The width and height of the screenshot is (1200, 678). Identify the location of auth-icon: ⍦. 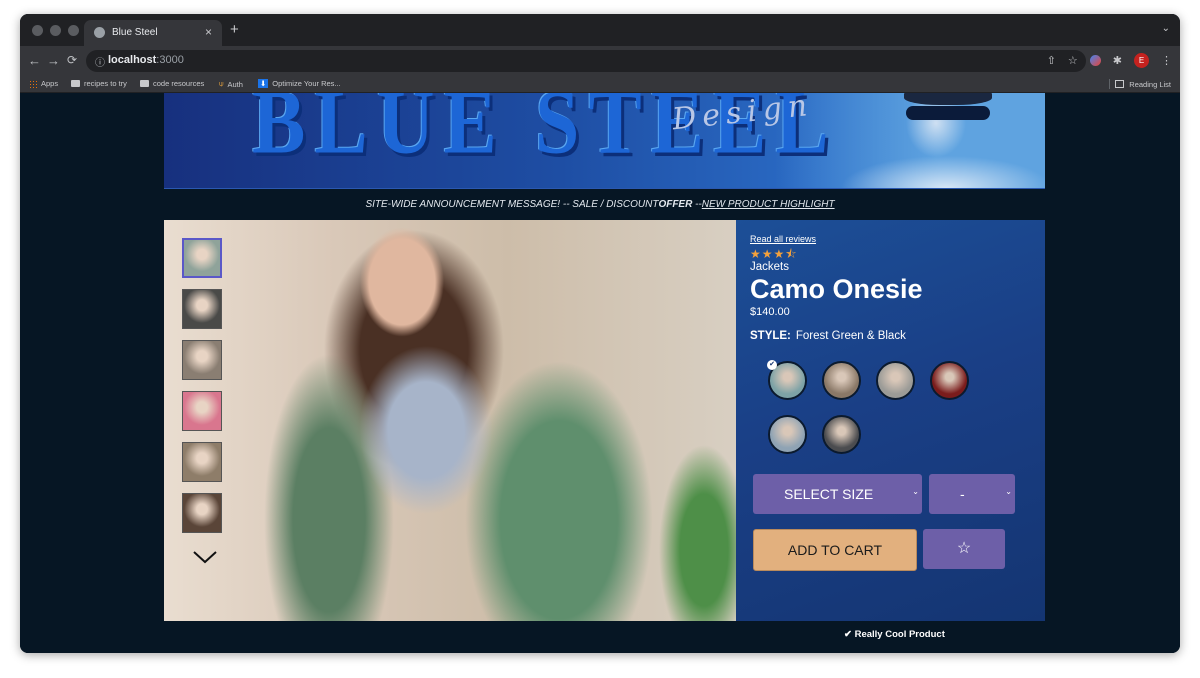
(221, 83).